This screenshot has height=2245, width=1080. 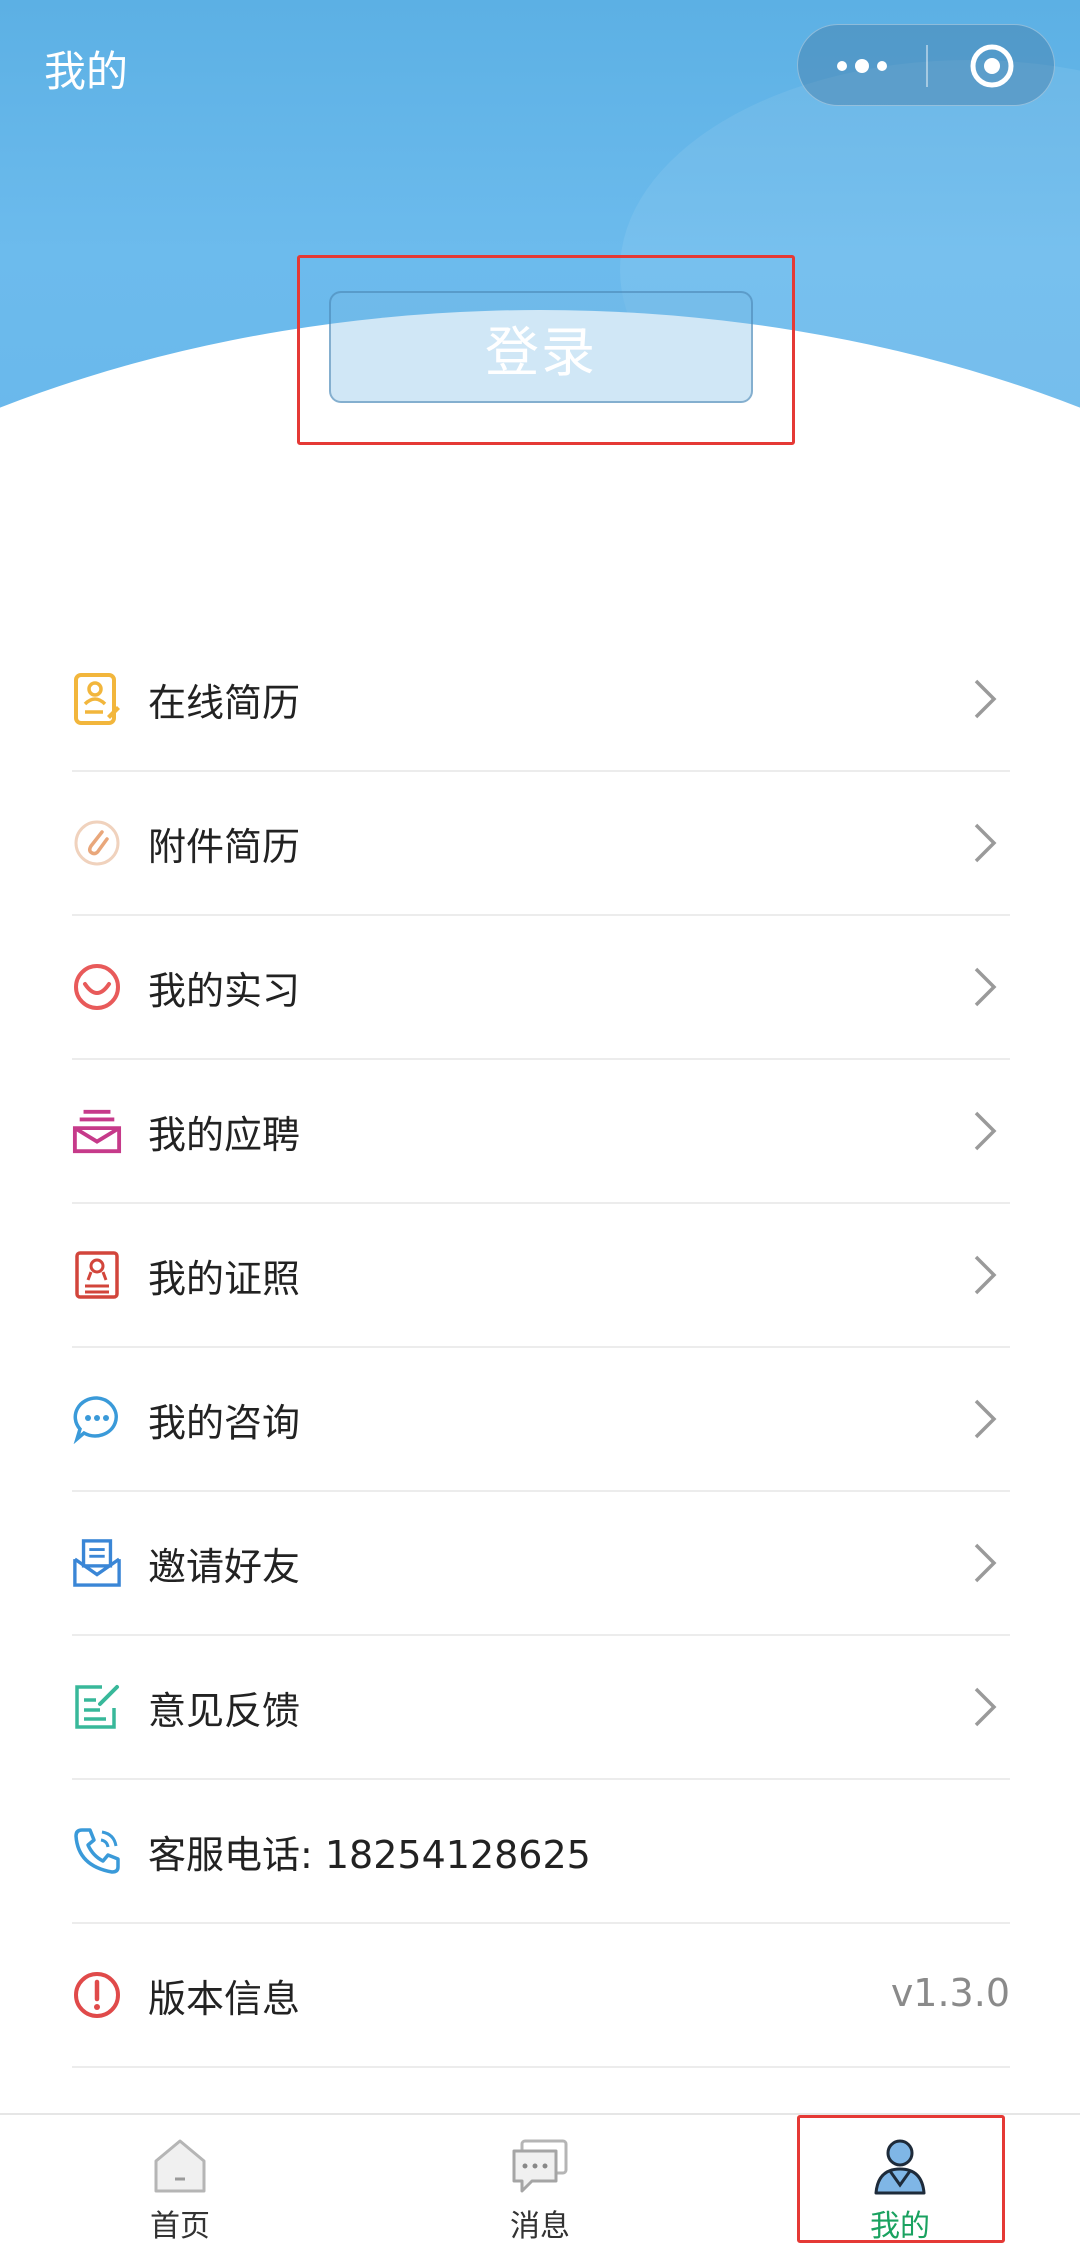 I want to click on paperclip-icon, so click(x=97, y=843).